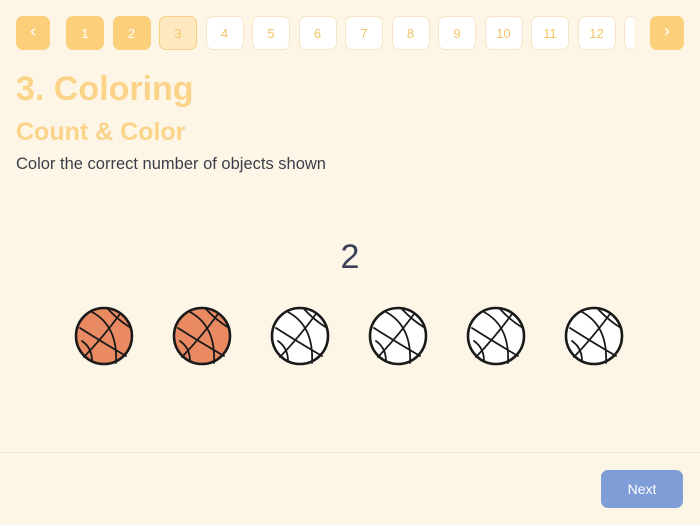  I want to click on page-button-6: 6, so click(317, 33).